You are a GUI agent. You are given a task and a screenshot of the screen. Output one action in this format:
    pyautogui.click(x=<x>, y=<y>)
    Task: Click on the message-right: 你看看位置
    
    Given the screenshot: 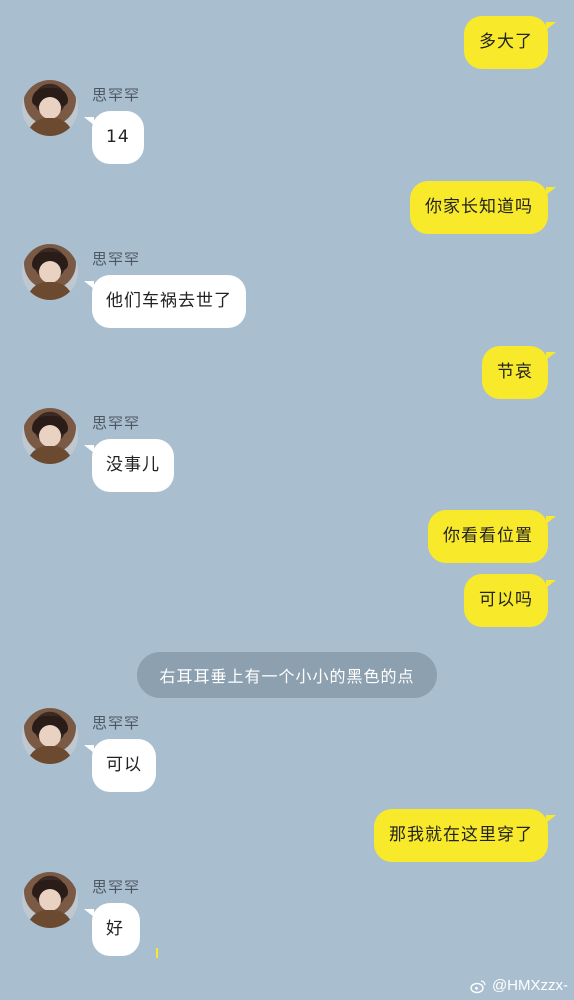 What is the action you would take?
    pyautogui.click(x=492, y=536)
    